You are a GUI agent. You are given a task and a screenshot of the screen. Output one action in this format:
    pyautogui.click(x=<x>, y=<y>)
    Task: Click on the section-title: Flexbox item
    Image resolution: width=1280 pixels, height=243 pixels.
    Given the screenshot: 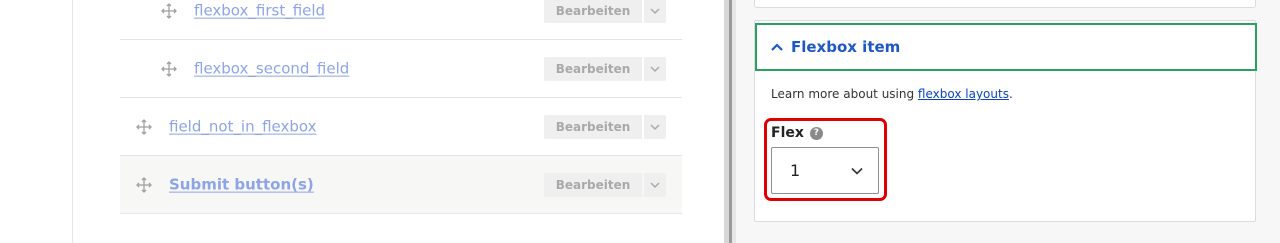 What is the action you would take?
    pyautogui.click(x=846, y=47)
    